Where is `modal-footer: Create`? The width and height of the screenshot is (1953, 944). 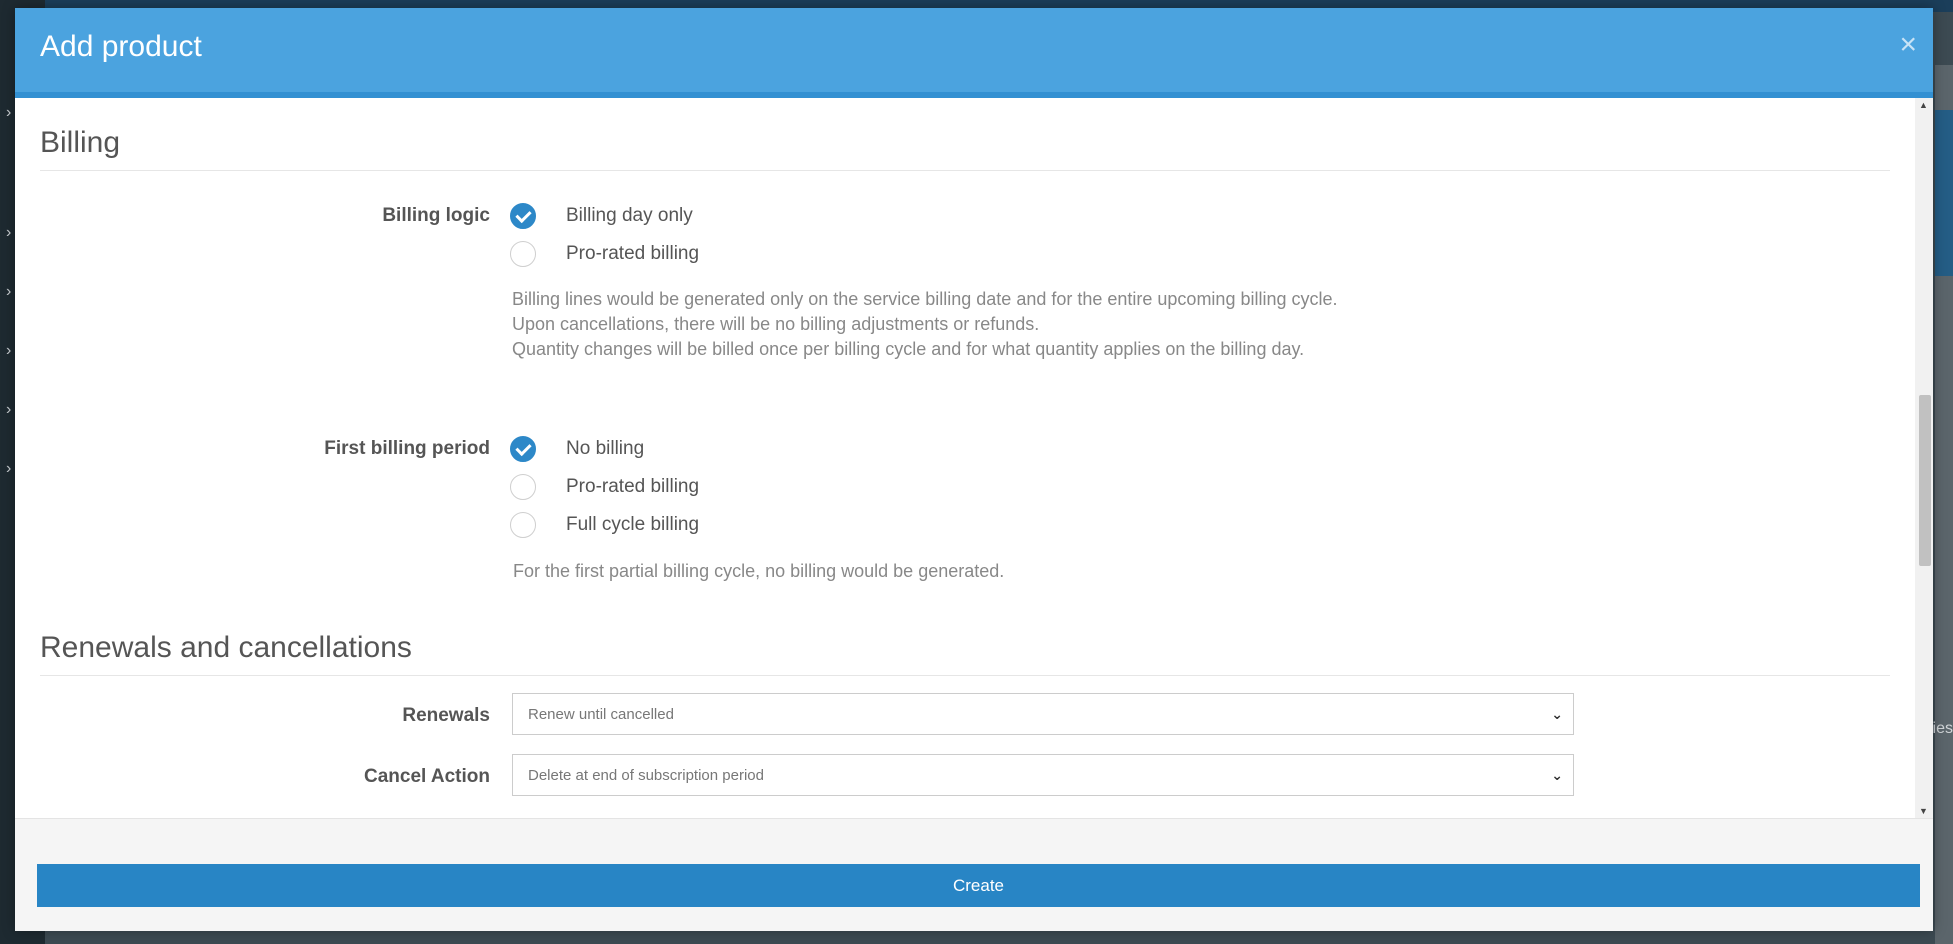
modal-footer: Create is located at coordinates (974, 874).